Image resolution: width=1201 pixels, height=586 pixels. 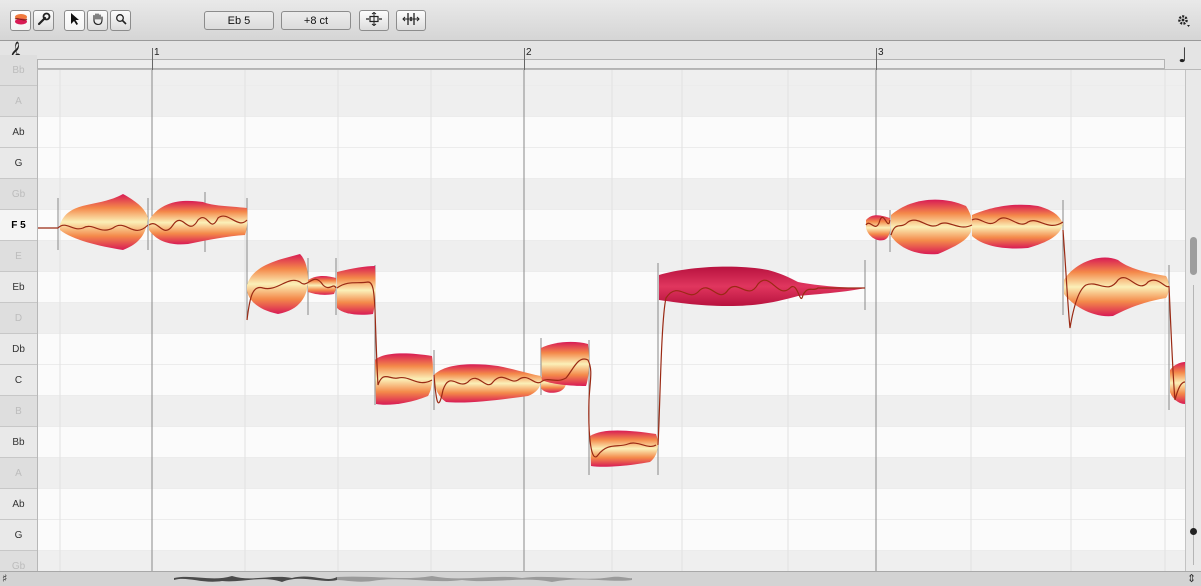 I want to click on scroll-thumb, so click(x=1193, y=256).